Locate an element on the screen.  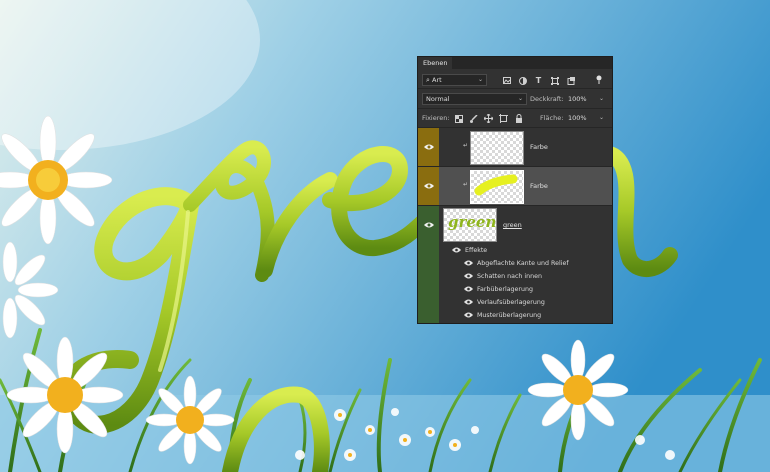
effect-label: Musterüberlagerung is located at coordinates (509, 315).